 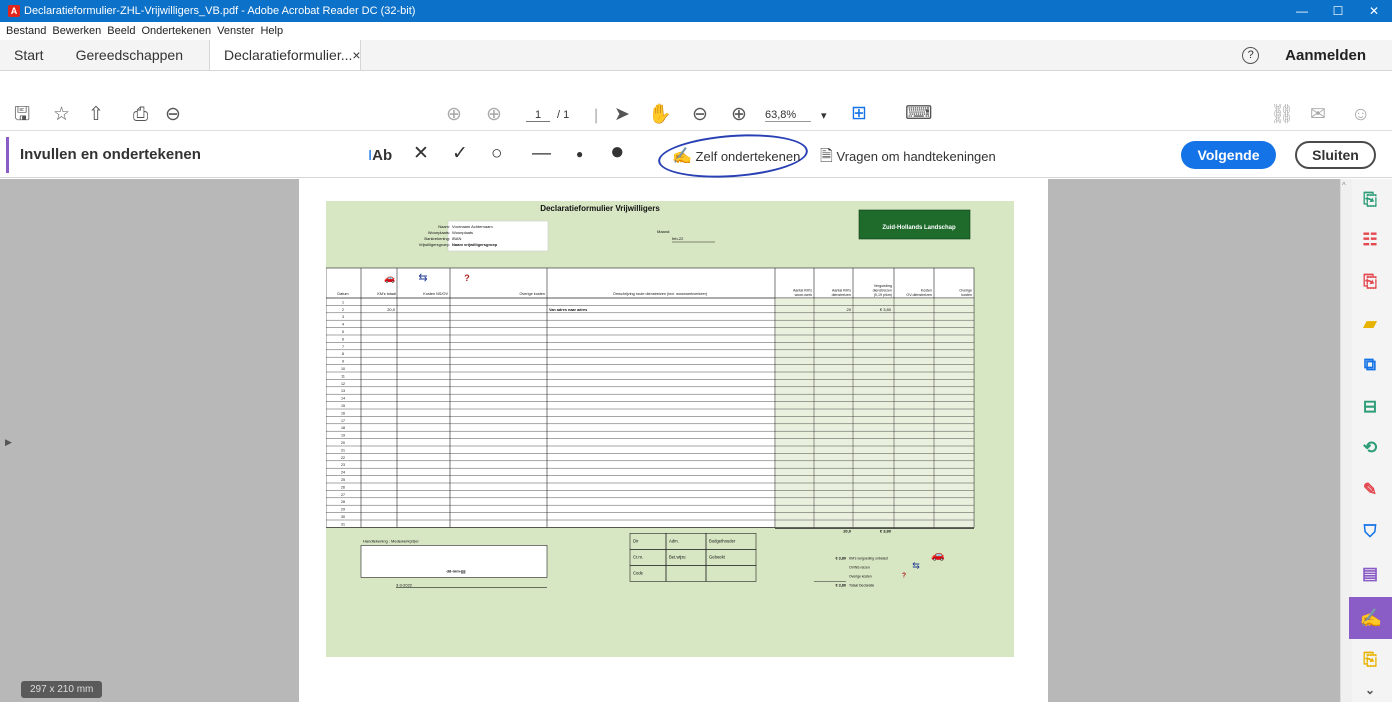 I want to click on row-allowance: € 3,80, so click(x=886, y=309).